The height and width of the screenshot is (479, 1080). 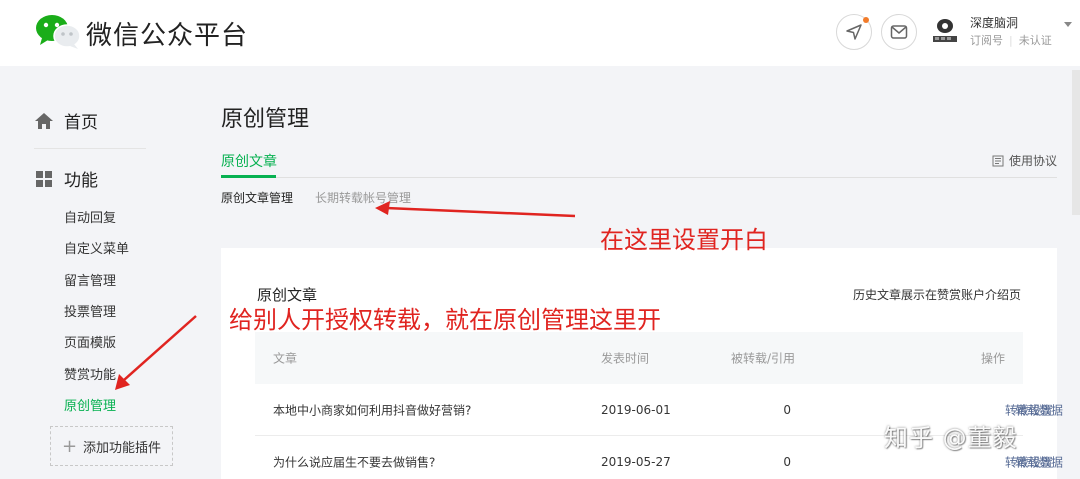 I want to click on sidebar-item-auto-reply: 自动回复, so click(x=90, y=216).